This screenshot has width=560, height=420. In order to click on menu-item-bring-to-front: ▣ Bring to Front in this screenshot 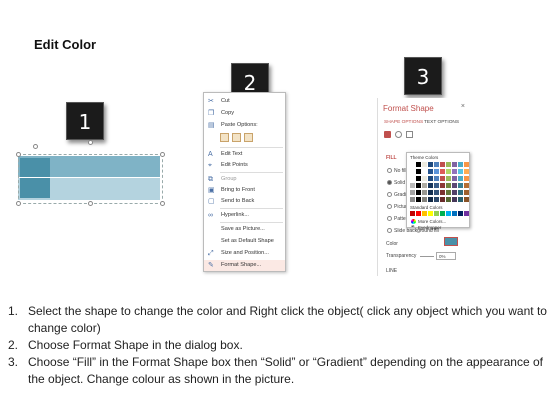, I will do `click(244, 190)`.